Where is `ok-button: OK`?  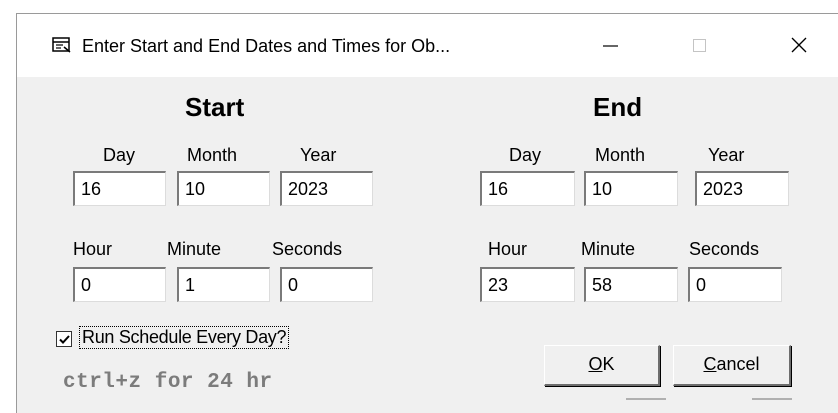
ok-button: OK is located at coordinates (602, 365).